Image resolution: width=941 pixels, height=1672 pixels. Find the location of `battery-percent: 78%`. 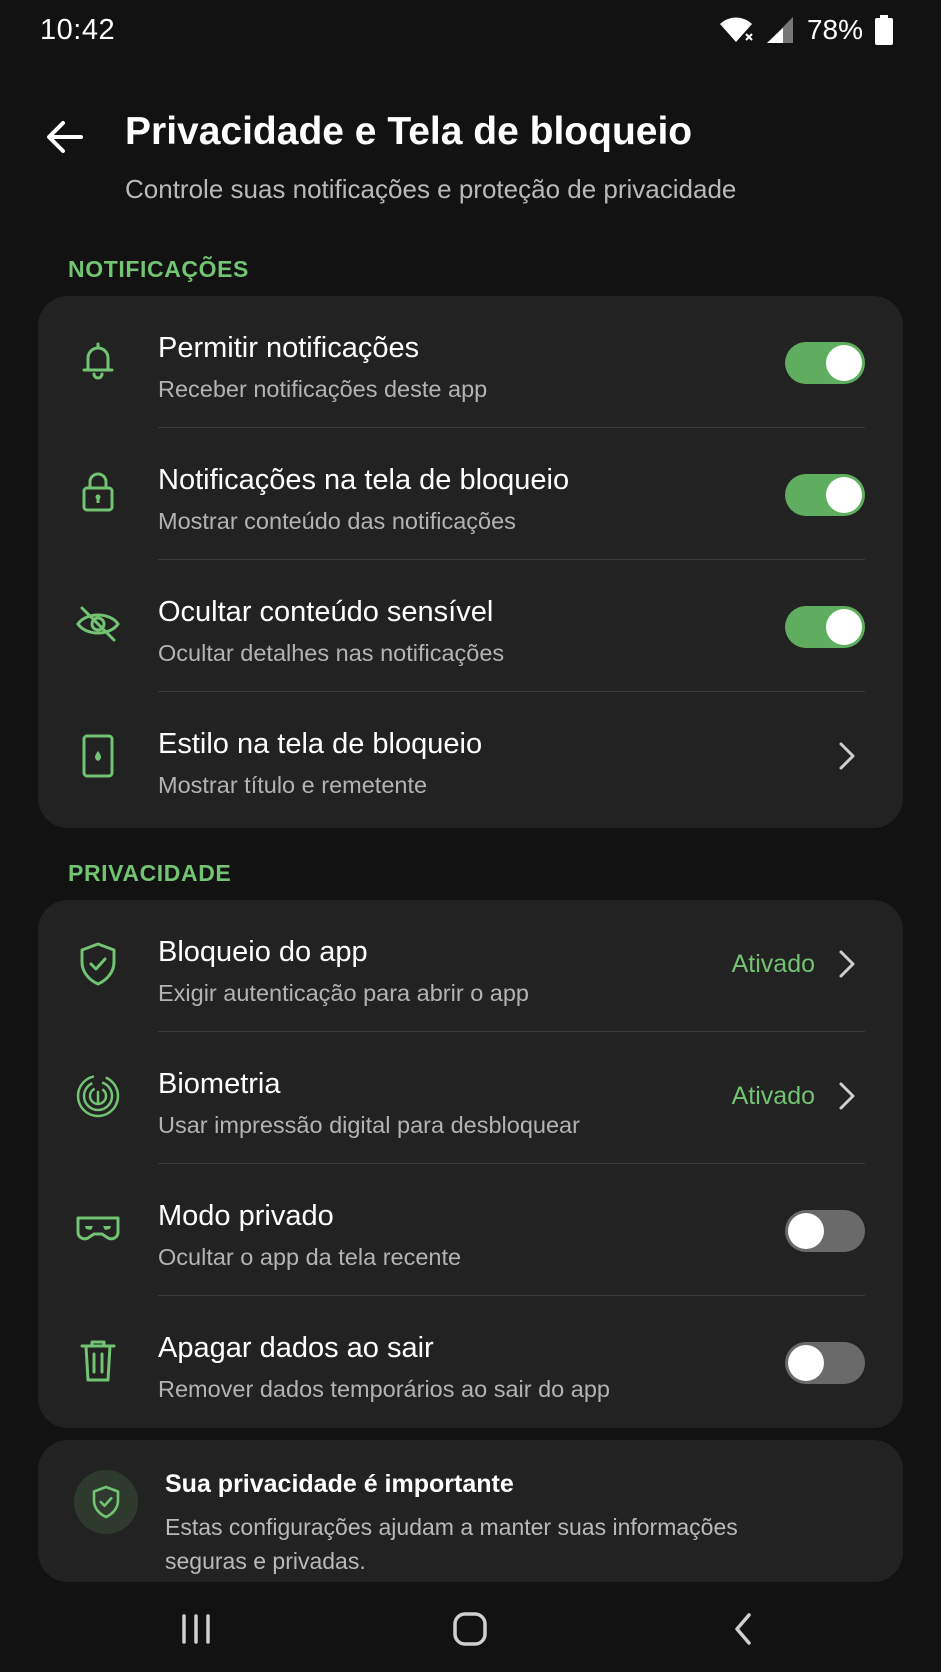

battery-percent: 78% is located at coordinates (834, 29).